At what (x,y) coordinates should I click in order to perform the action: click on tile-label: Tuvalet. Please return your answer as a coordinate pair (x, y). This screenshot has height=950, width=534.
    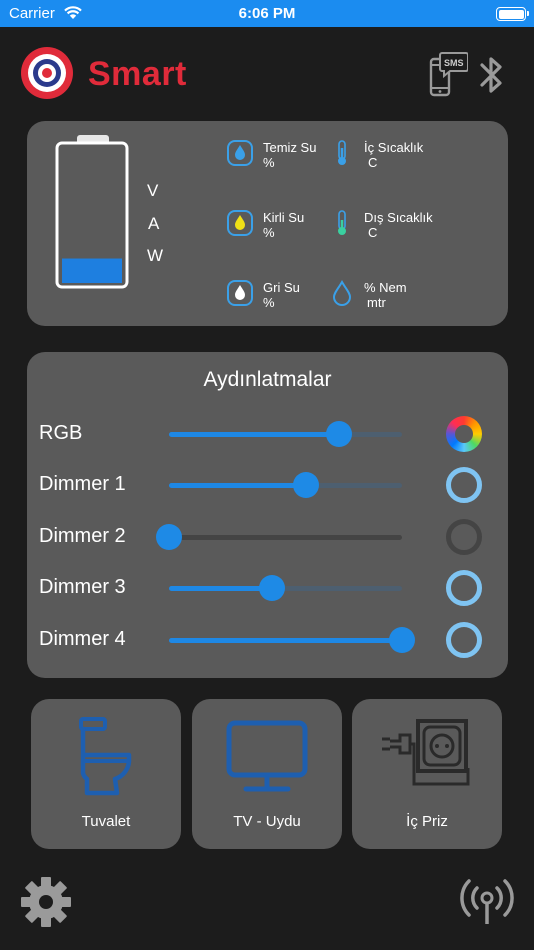
    Looking at the image, I should click on (106, 821).